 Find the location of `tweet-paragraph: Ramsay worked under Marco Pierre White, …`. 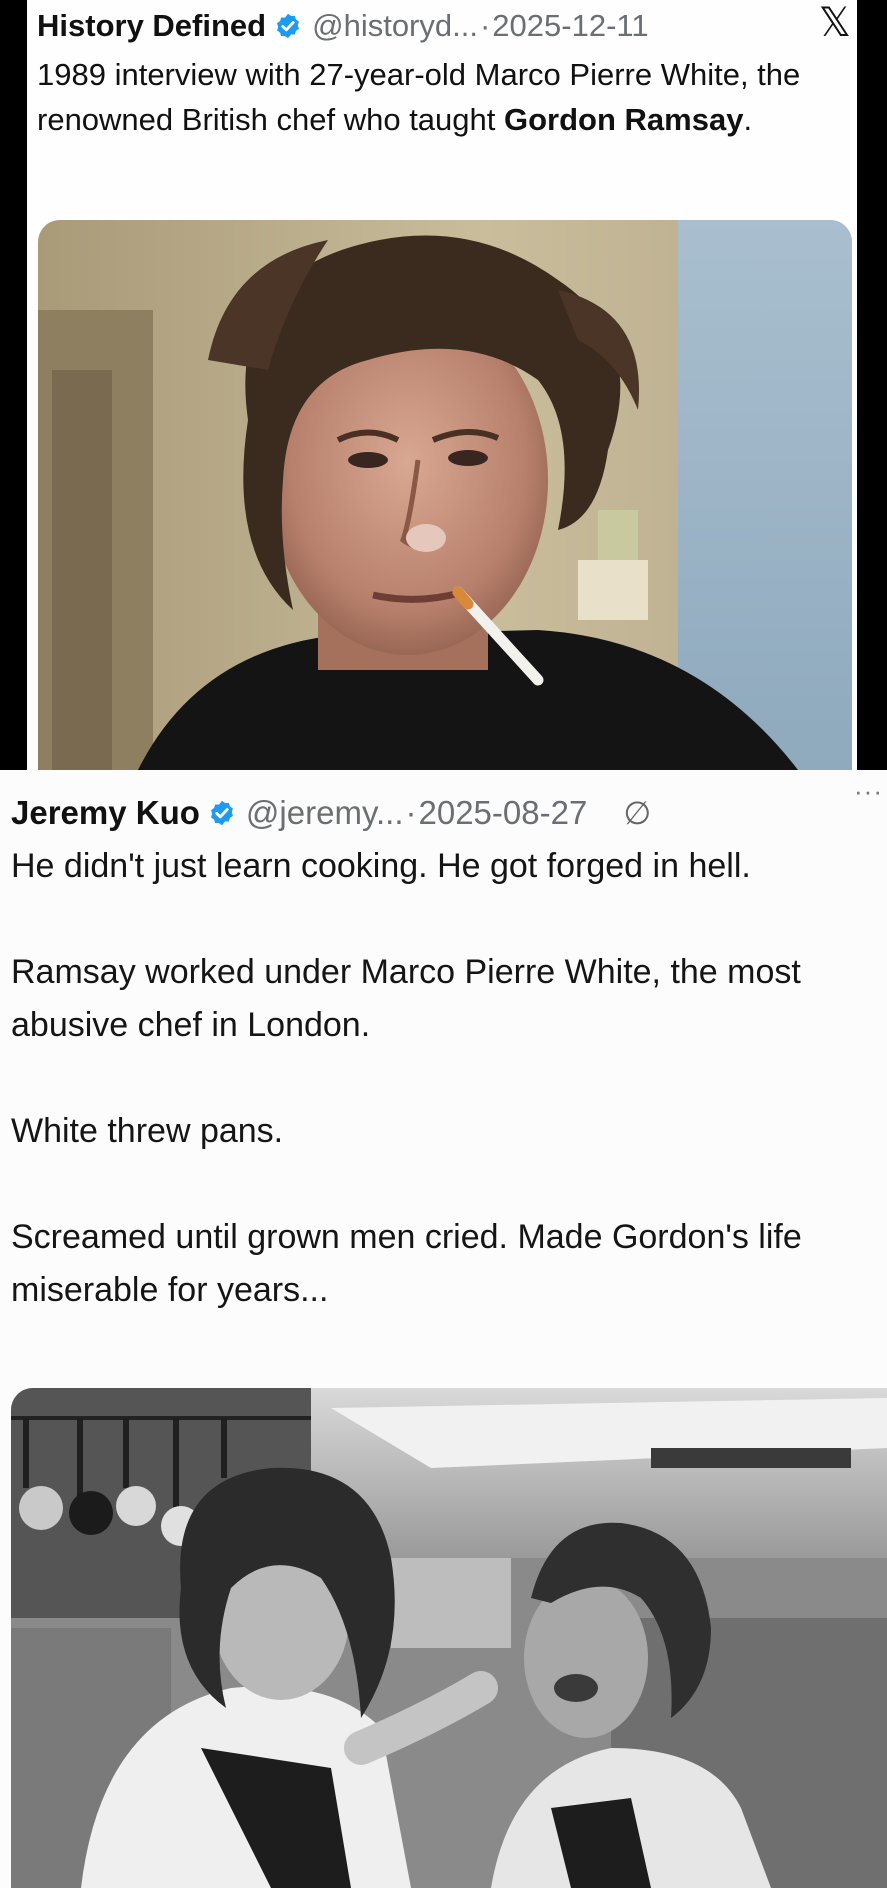

tweet-paragraph: Ramsay worked under Marco Pierre White, … is located at coordinates (406, 998).